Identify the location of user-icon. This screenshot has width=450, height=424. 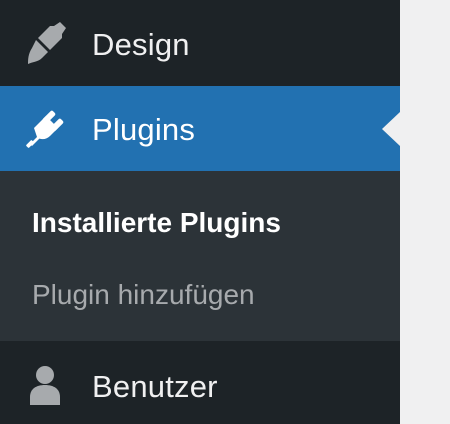
(45, 386).